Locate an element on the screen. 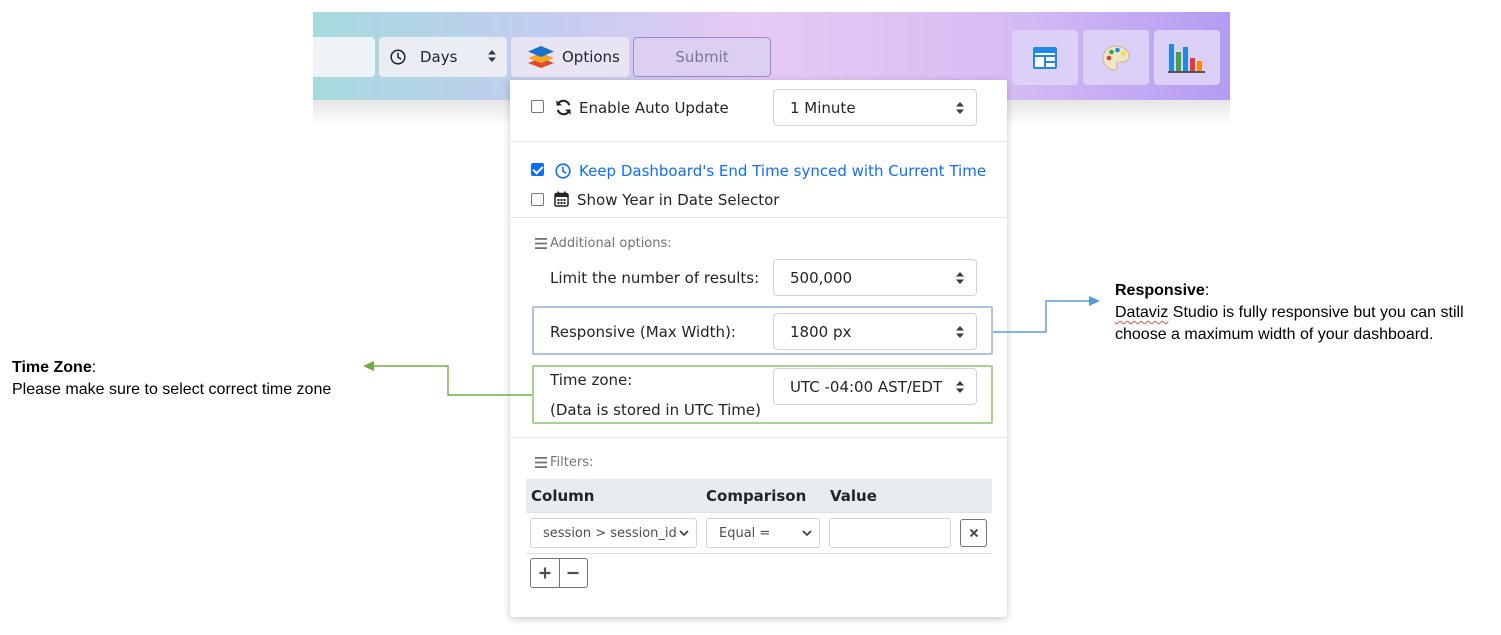 The image size is (1501, 635). timezone-annotation-colon: : is located at coordinates (94, 367).